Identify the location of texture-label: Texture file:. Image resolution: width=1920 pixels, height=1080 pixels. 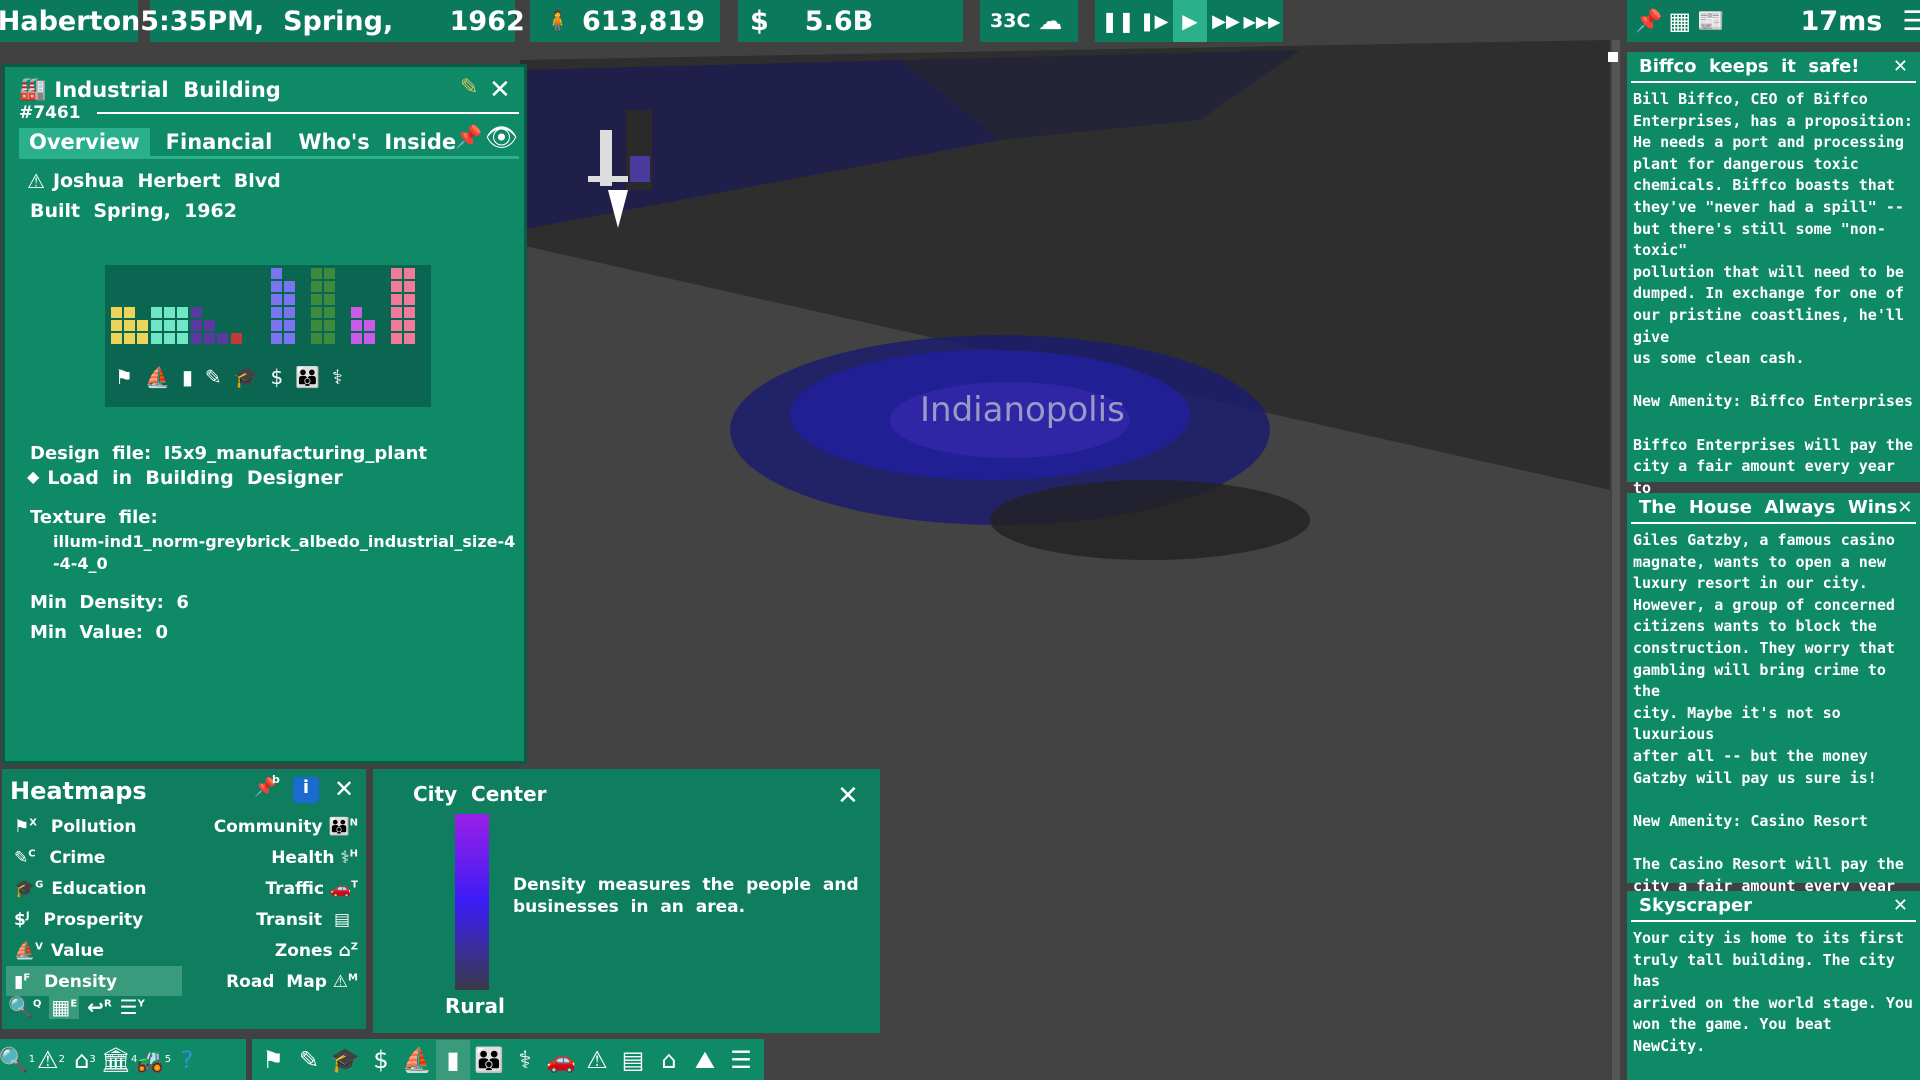
(94, 517).